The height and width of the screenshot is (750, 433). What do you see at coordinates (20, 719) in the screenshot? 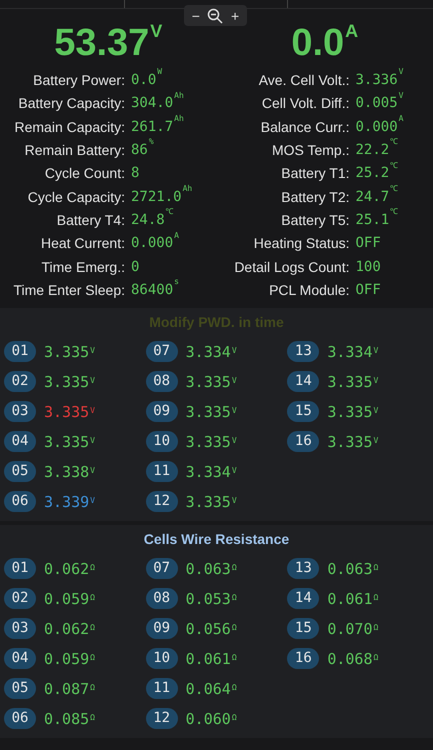
I see `cell-number-badge: 06` at bounding box center [20, 719].